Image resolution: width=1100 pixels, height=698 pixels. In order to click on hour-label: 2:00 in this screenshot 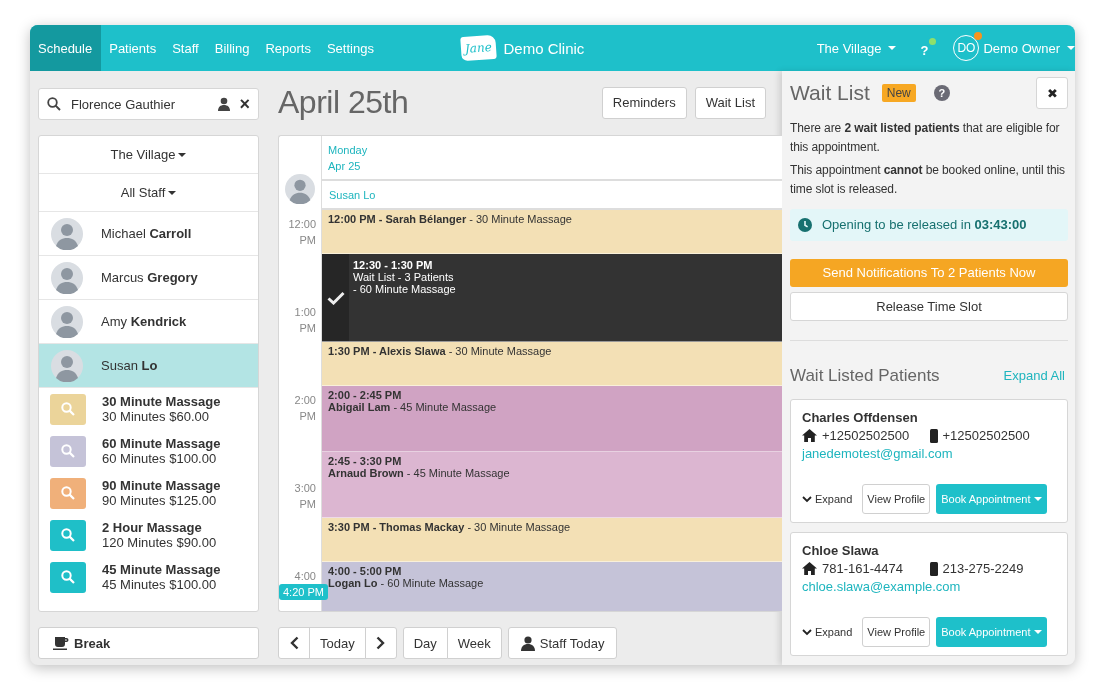, I will do `click(305, 400)`.